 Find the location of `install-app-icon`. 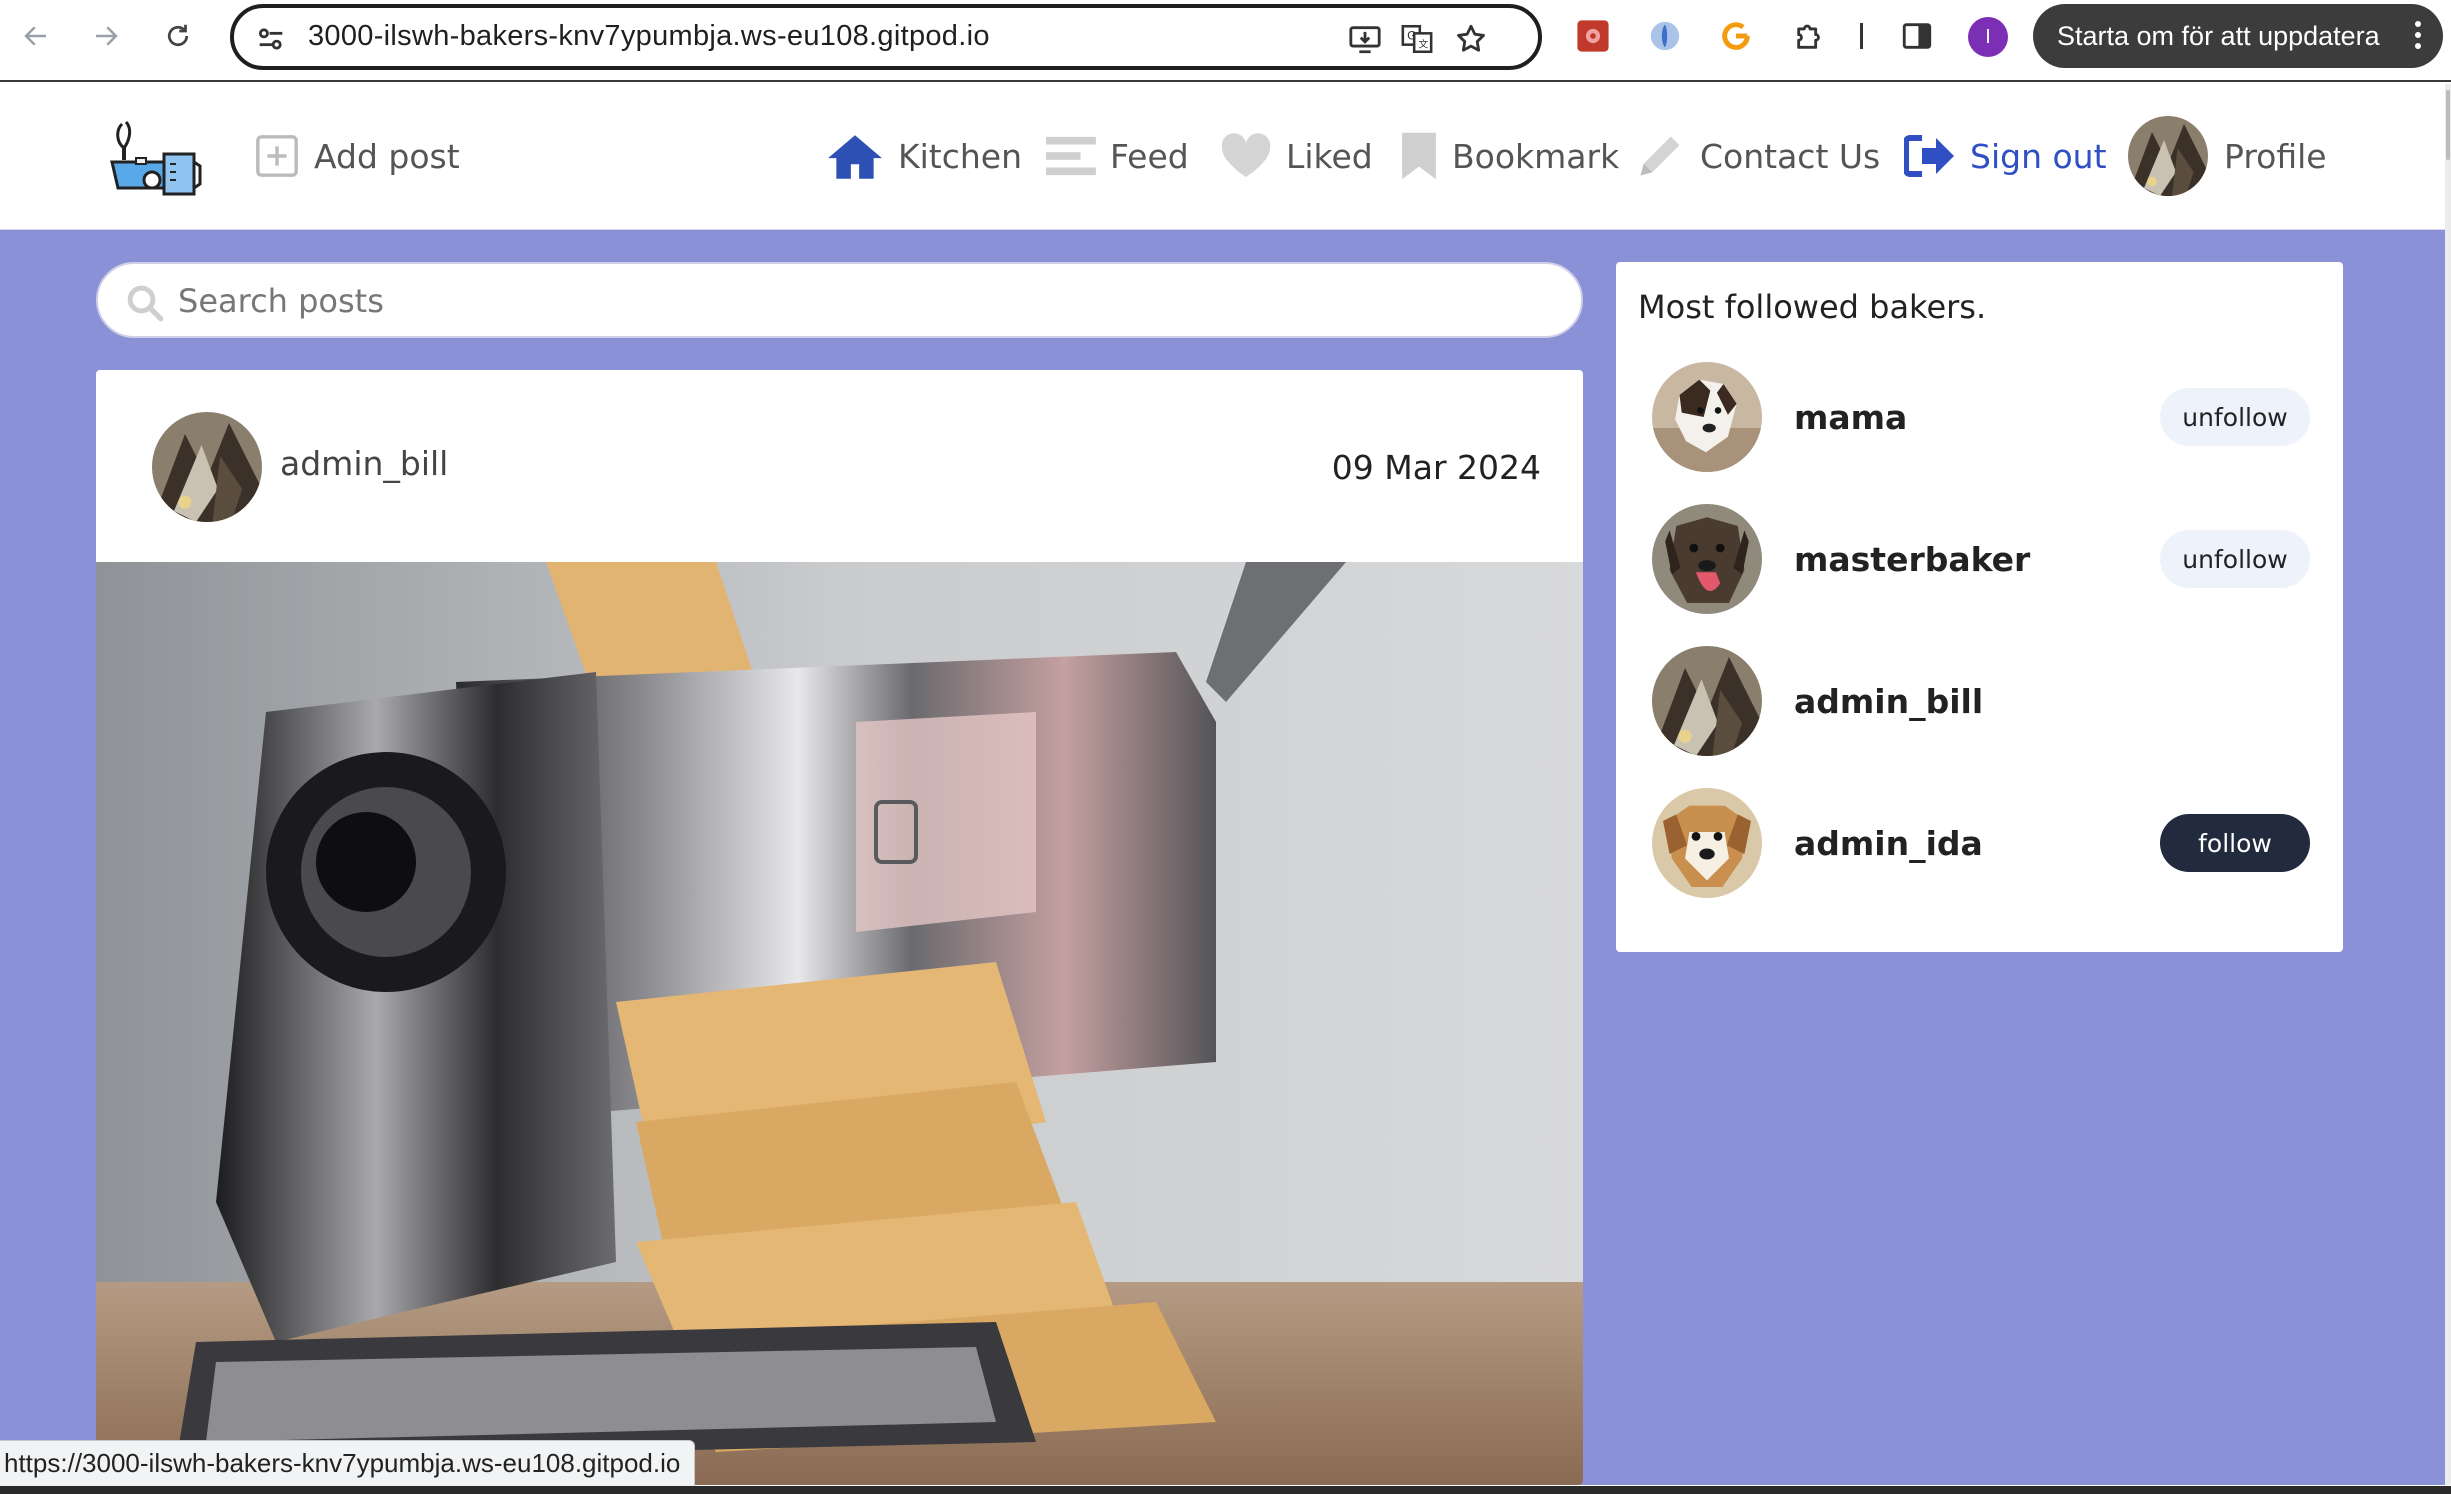

install-app-icon is located at coordinates (1365, 39).